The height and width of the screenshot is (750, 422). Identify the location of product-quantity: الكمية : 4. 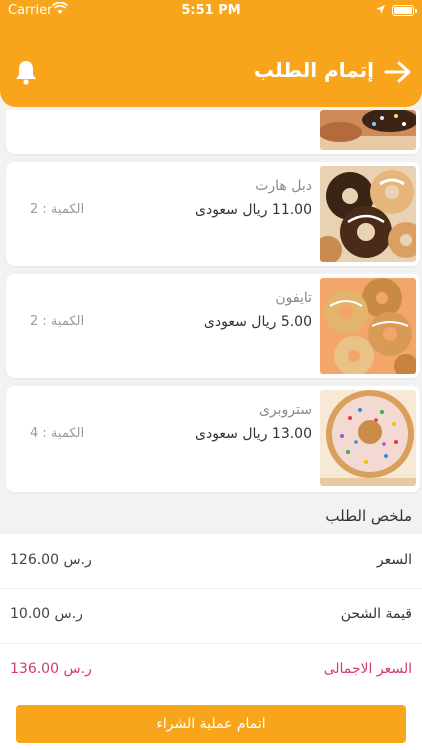
(57, 433).